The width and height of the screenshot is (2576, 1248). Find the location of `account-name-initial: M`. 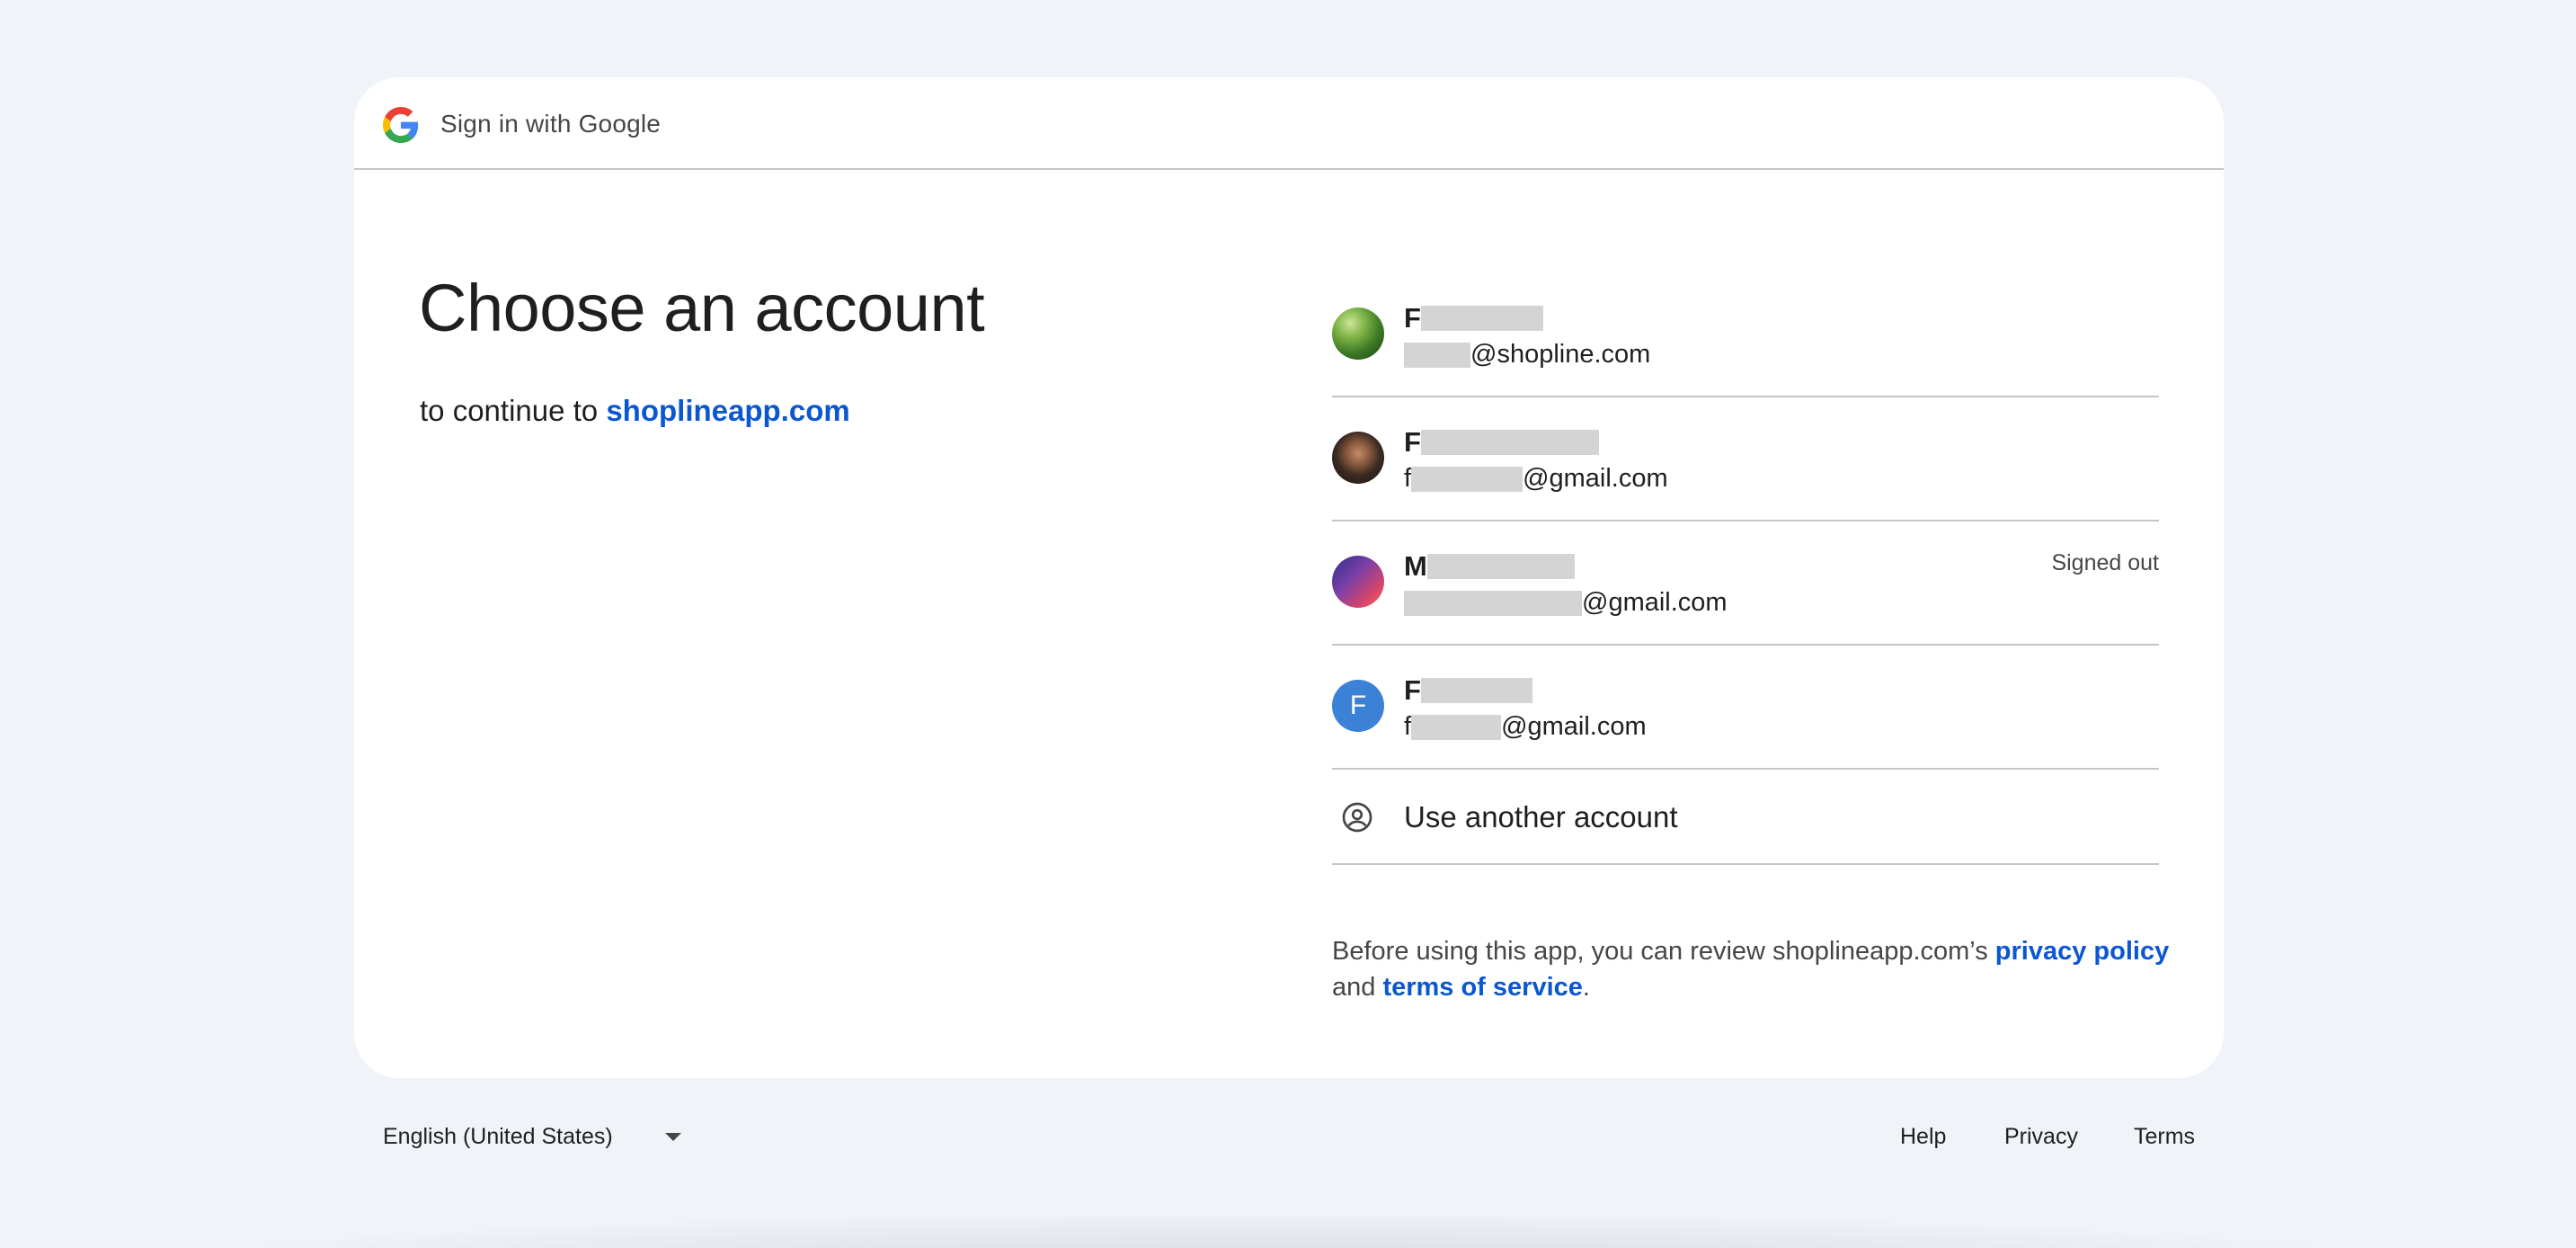

account-name-initial: M is located at coordinates (1415, 566).